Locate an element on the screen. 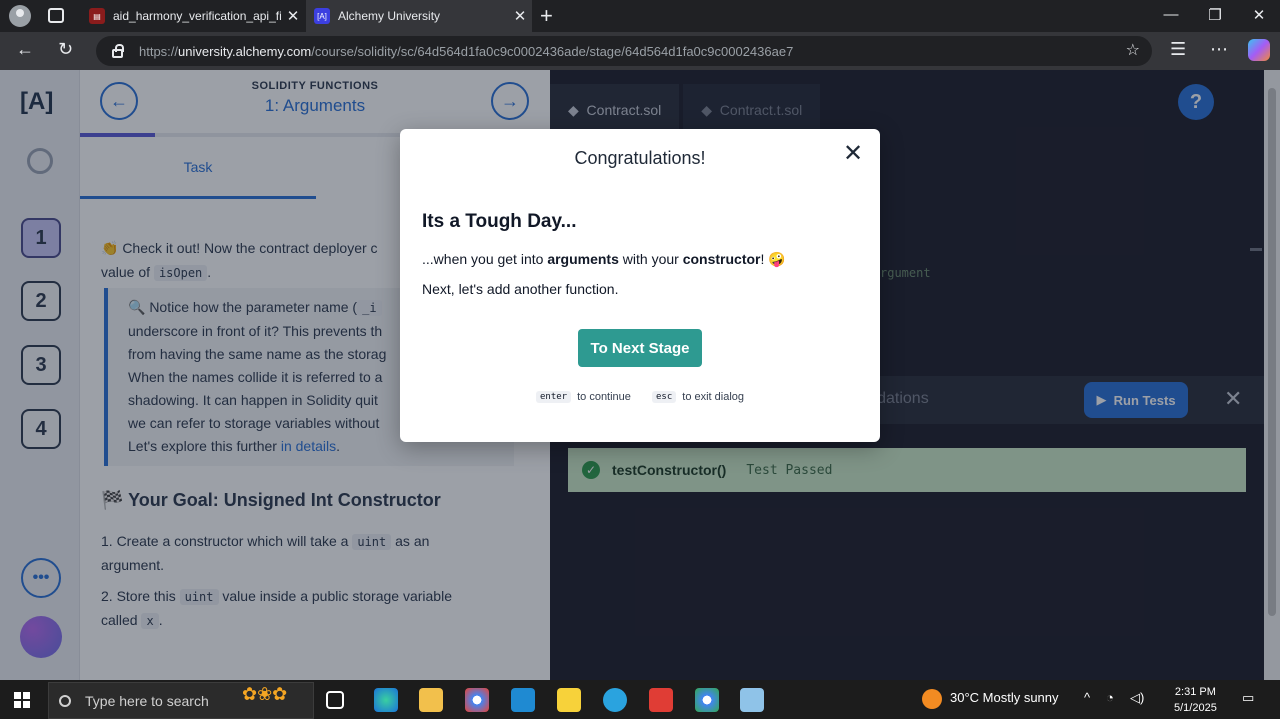 This screenshot has height=719, width=1280. browser-tab-active: [A] Alchemy University ✕ is located at coordinates (419, 16).